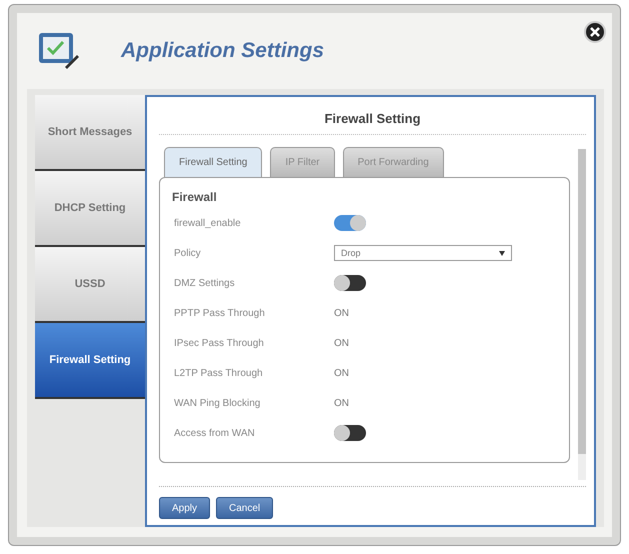  What do you see at coordinates (302, 162) in the screenshot?
I see `tab: IP Filter` at bounding box center [302, 162].